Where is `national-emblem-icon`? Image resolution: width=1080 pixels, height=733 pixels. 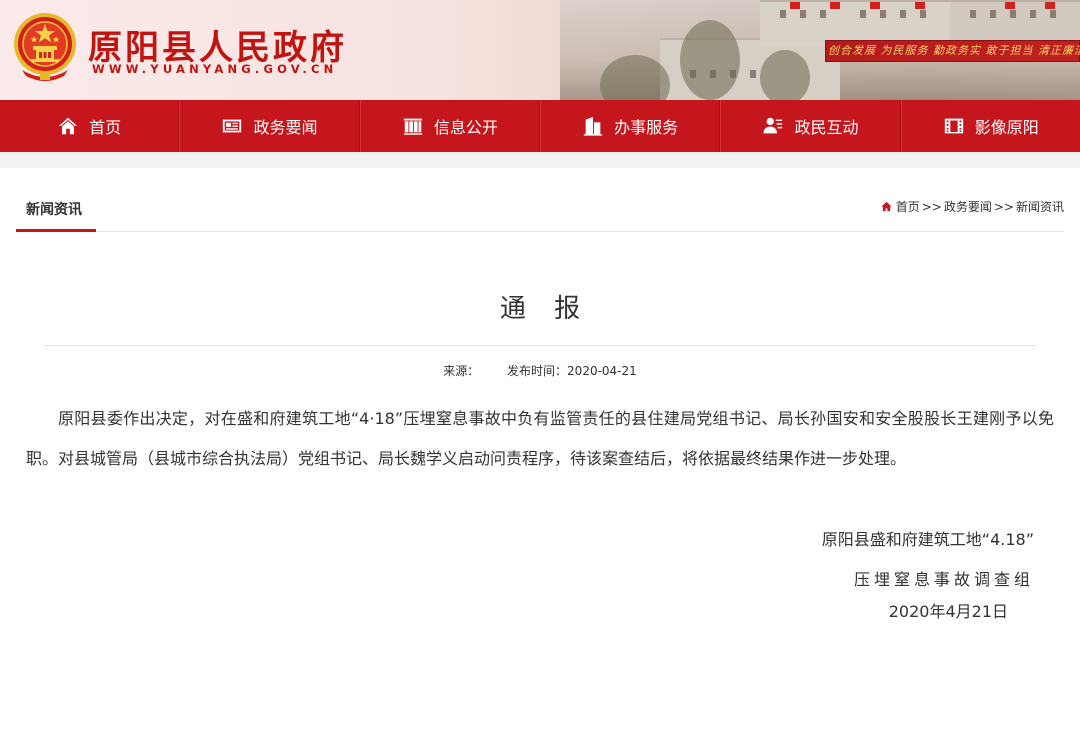 national-emblem-icon is located at coordinates (45, 47).